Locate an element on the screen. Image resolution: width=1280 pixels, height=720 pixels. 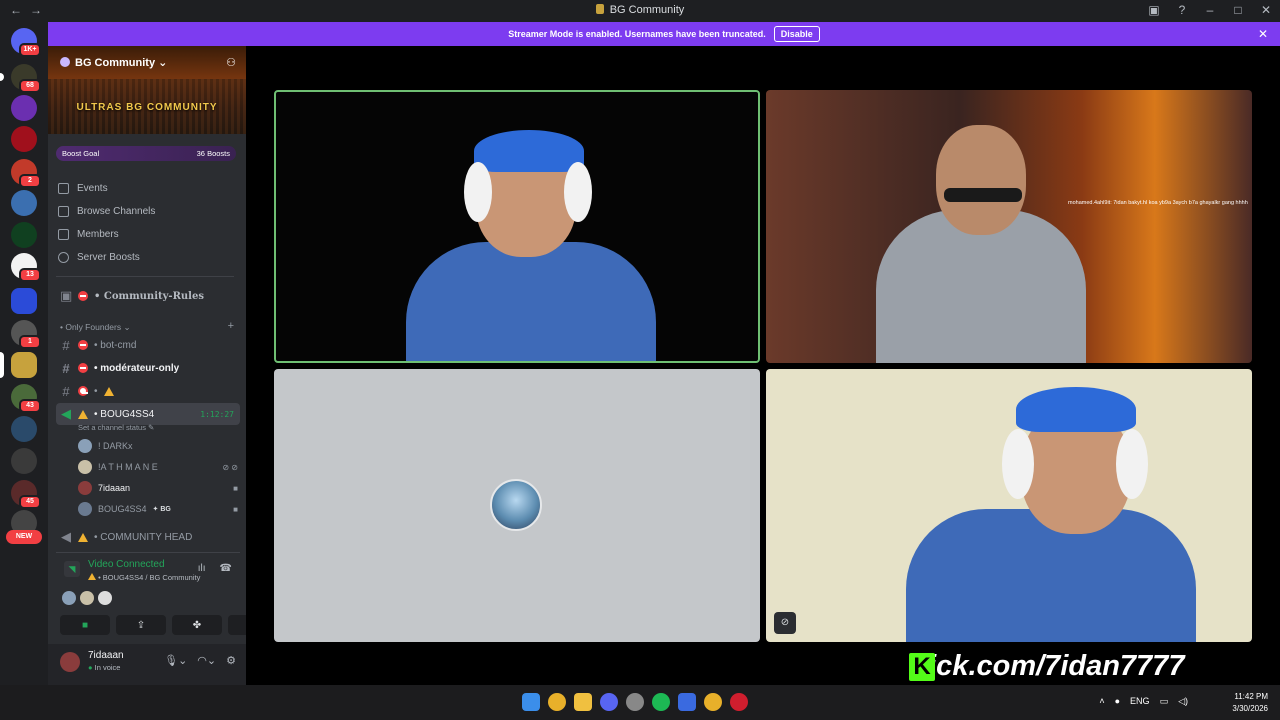
disable-button: Disable is located at coordinates (796, 34).